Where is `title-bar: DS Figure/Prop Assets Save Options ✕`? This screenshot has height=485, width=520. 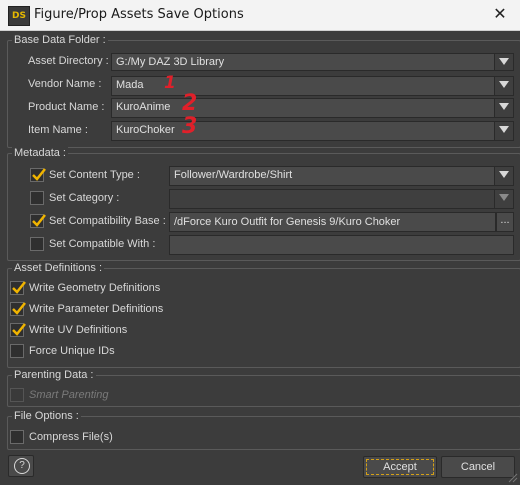 title-bar: DS Figure/Prop Assets Save Options ✕ is located at coordinates (260, 15).